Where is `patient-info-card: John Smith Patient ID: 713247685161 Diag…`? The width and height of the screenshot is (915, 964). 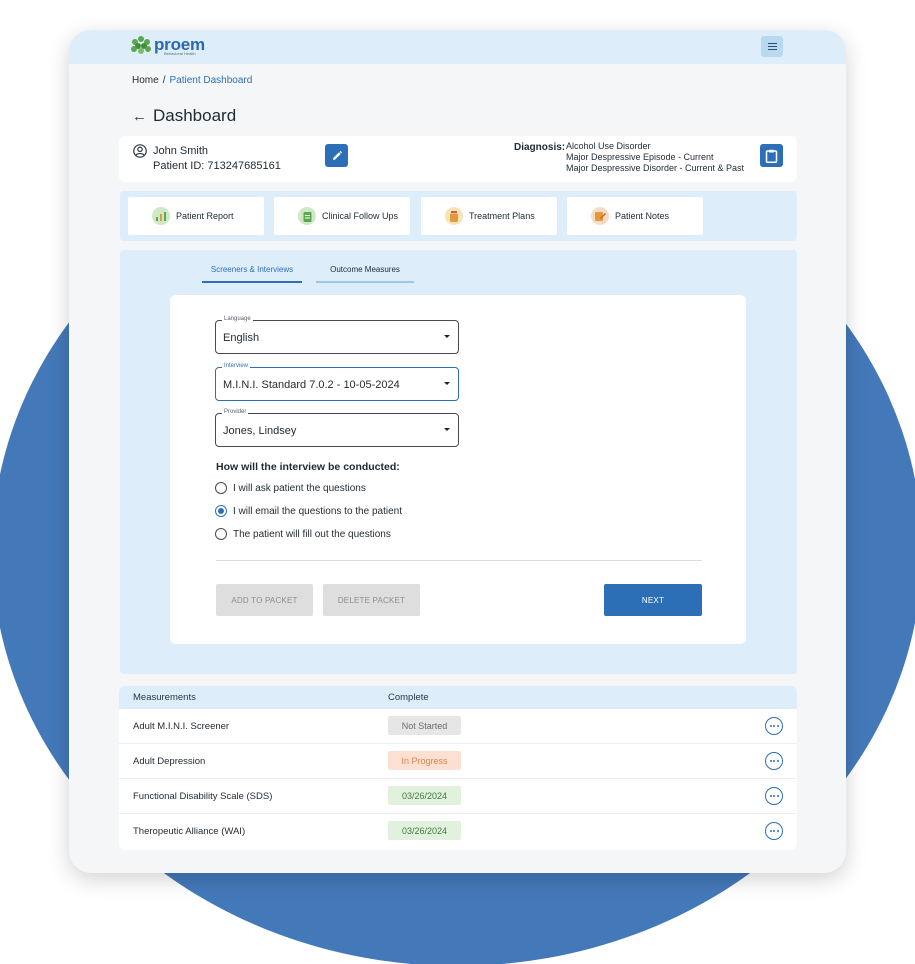
patient-info-card: John Smith Patient ID: 713247685161 Diag… is located at coordinates (458, 159).